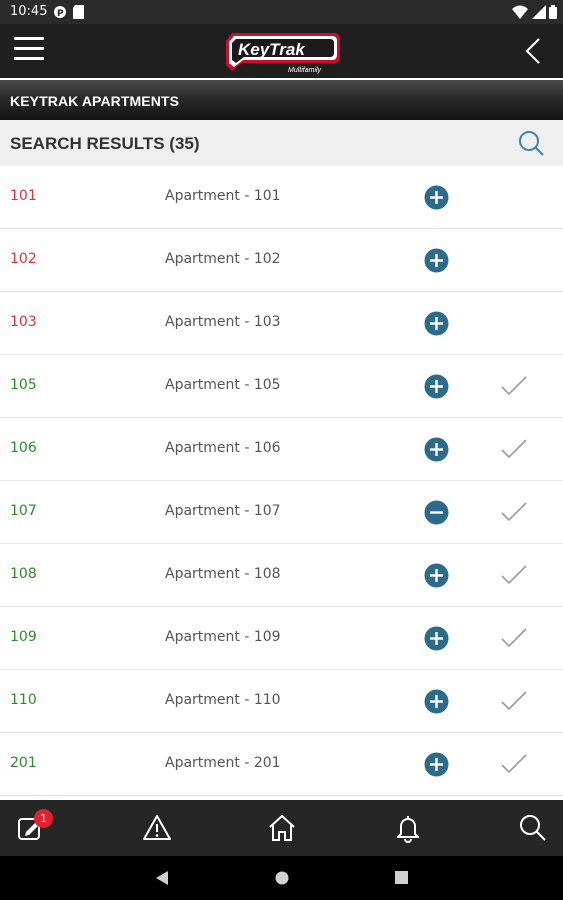 This screenshot has width=563, height=900. I want to click on unit-number: 105, so click(23, 385).